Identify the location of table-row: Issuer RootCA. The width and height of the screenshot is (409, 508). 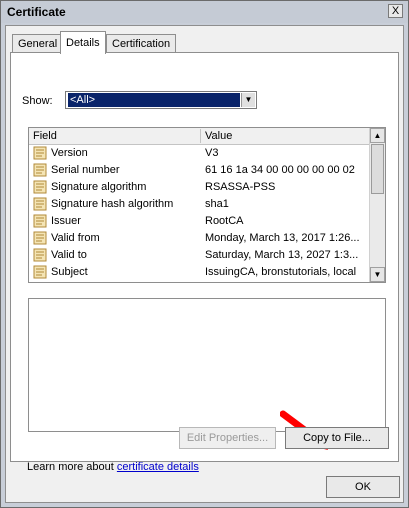
(199, 221).